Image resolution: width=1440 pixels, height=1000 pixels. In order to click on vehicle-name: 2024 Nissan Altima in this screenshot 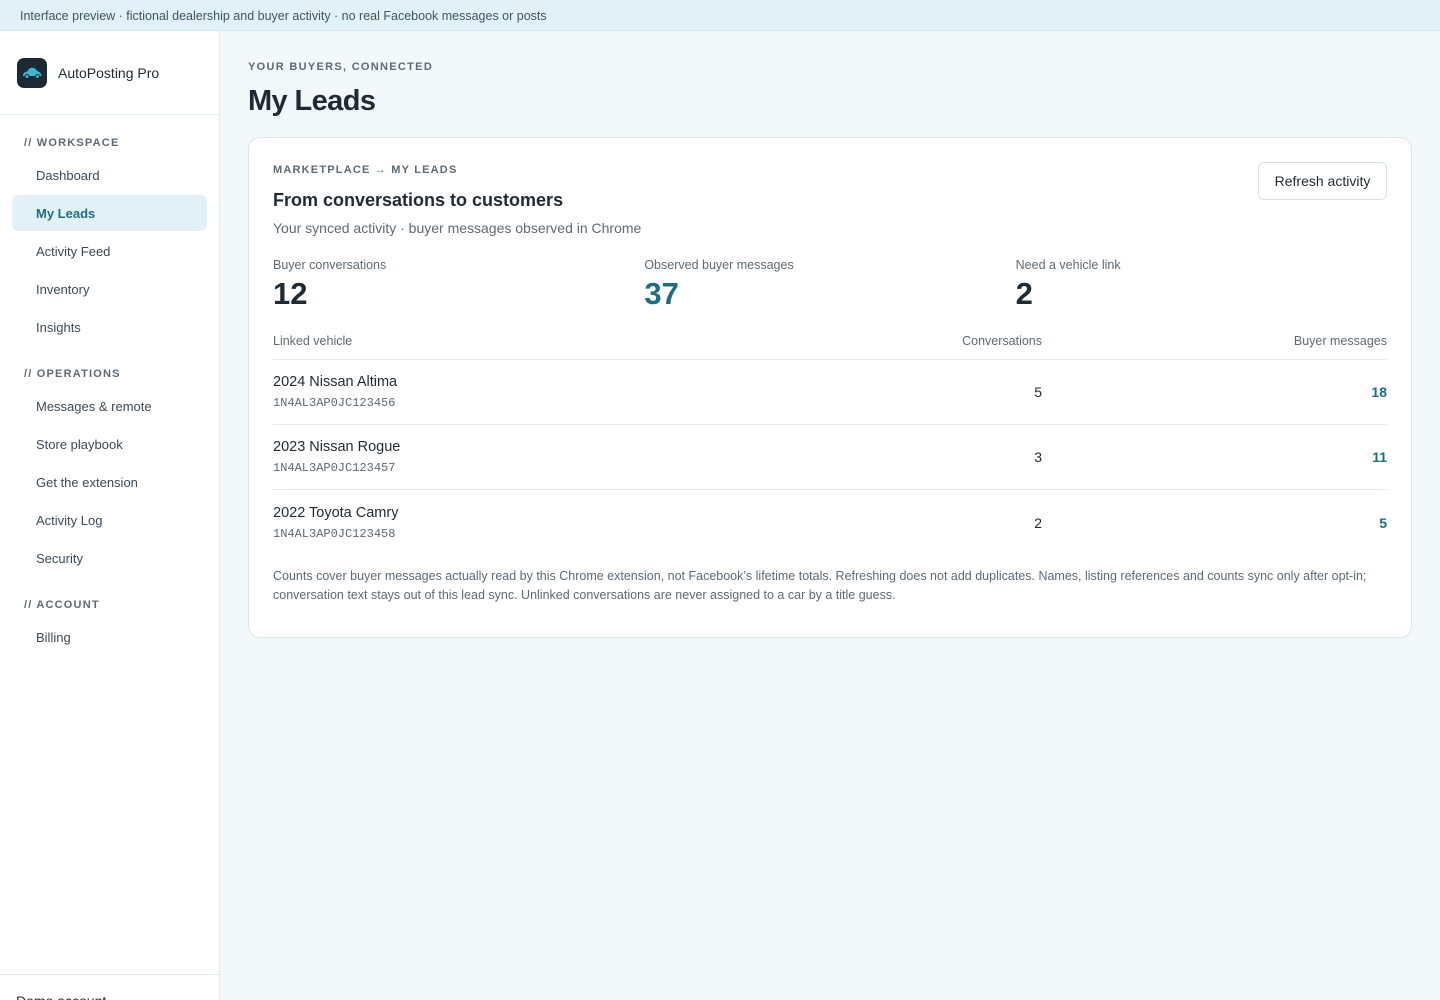, I will do `click(335, 382)`.